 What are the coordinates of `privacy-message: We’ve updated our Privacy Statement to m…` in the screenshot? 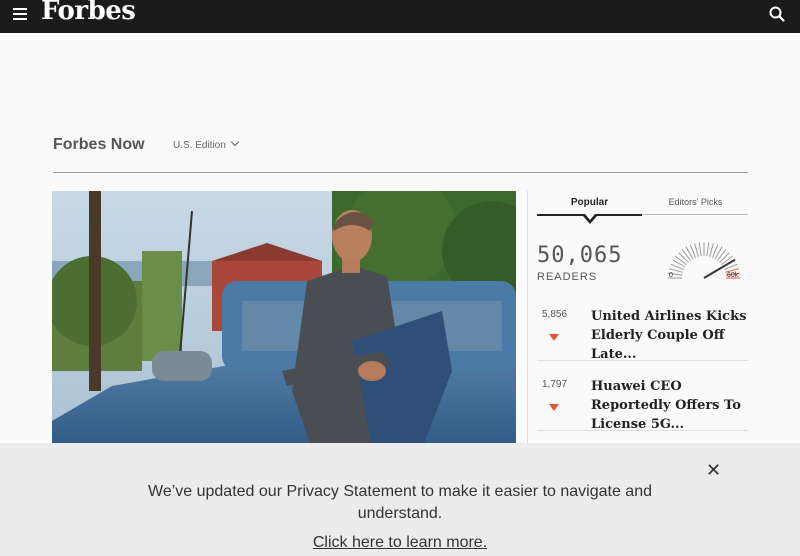 It's located at (400, 502).